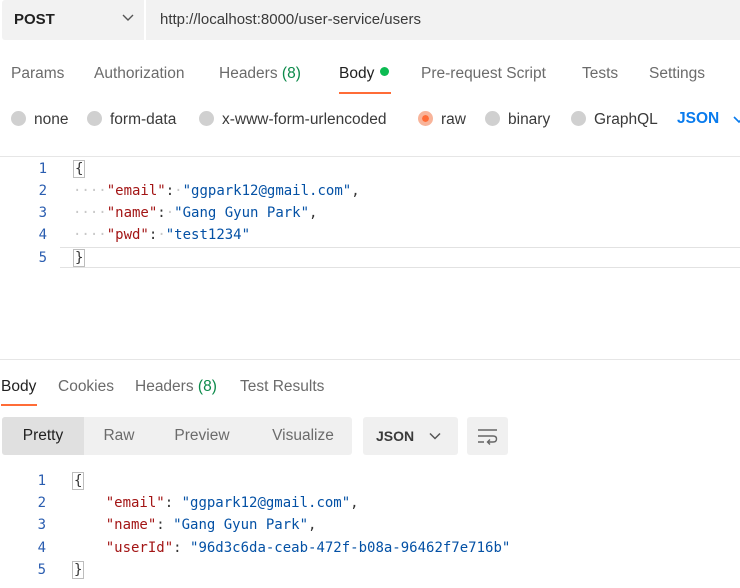  I want to click on code-line: ····"name":·"Gang Gyun Park",, so click(195, 213).